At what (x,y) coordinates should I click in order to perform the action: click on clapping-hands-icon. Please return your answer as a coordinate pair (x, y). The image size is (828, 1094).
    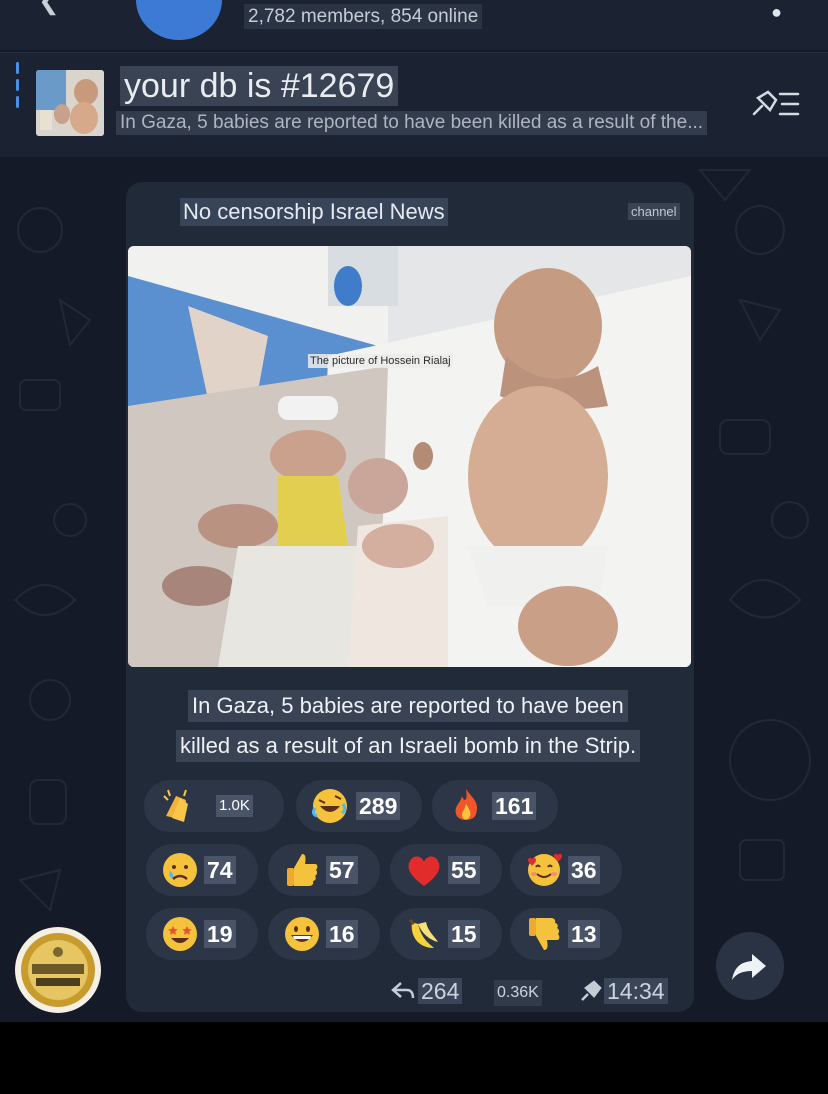
    Looking at the image, I should click on (175, 805).